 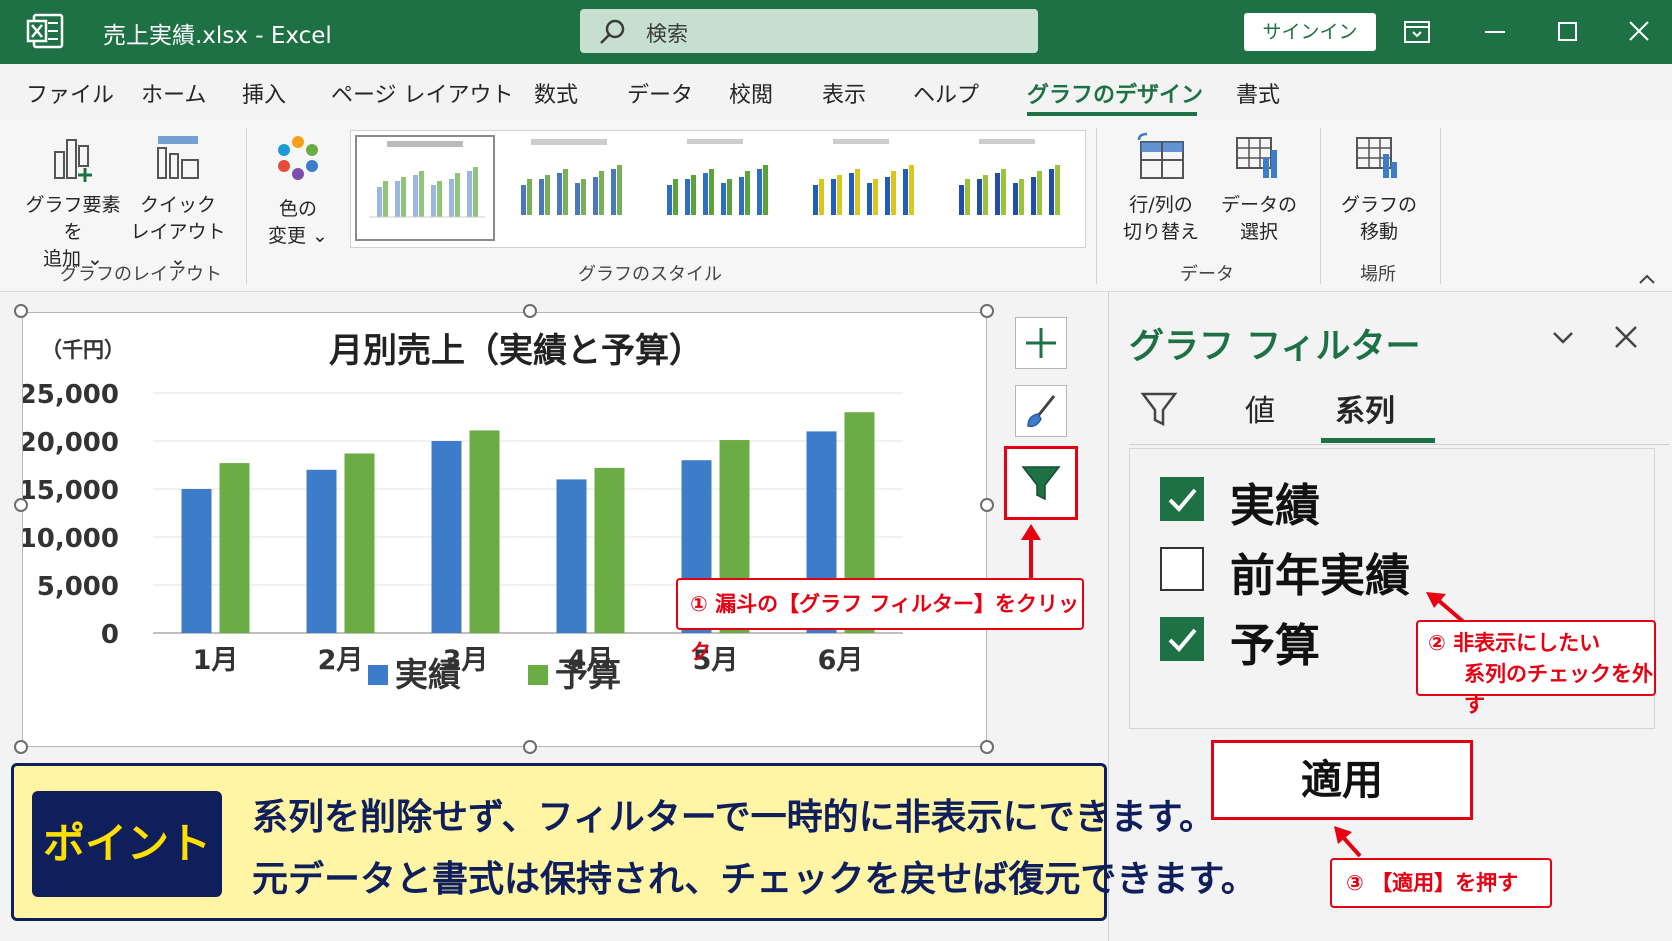 I want to click on minimize-icon, so click(x=1495, y=32).